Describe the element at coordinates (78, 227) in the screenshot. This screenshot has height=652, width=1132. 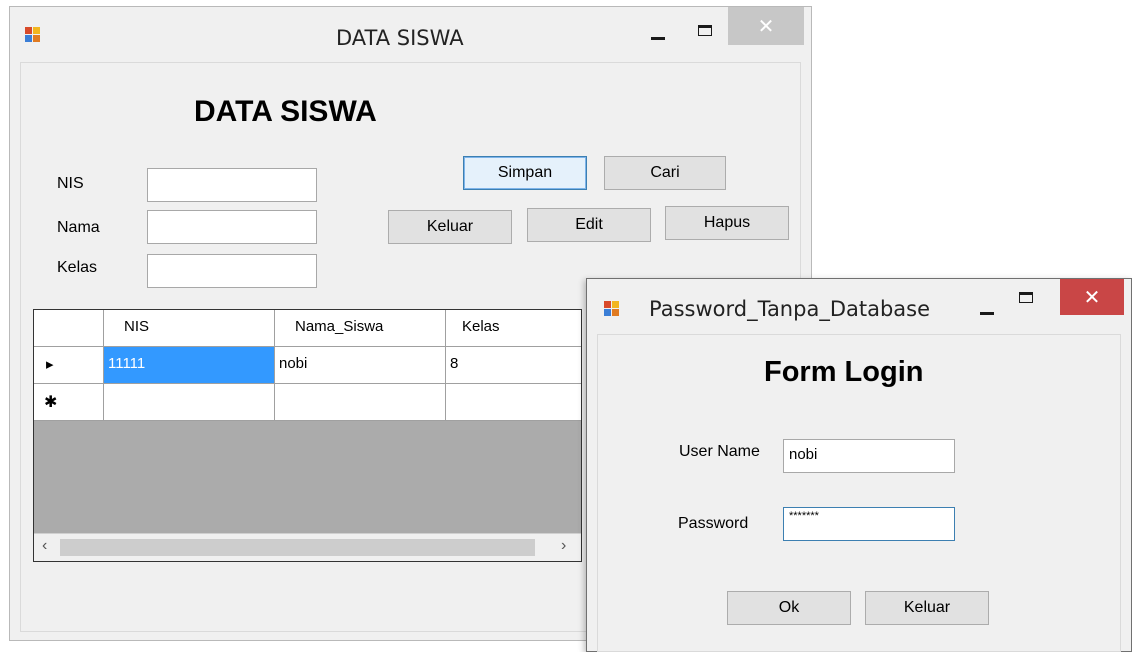
I see `nama-label: Nama` at that location.